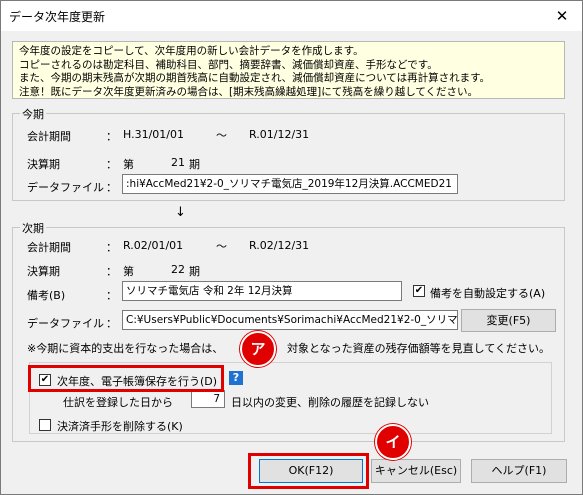 This screenshot has height=495, width=583. Describe the element at coordinates (393, 442) in the screenshot. I see `annotation-marker-i: イ` at that location.